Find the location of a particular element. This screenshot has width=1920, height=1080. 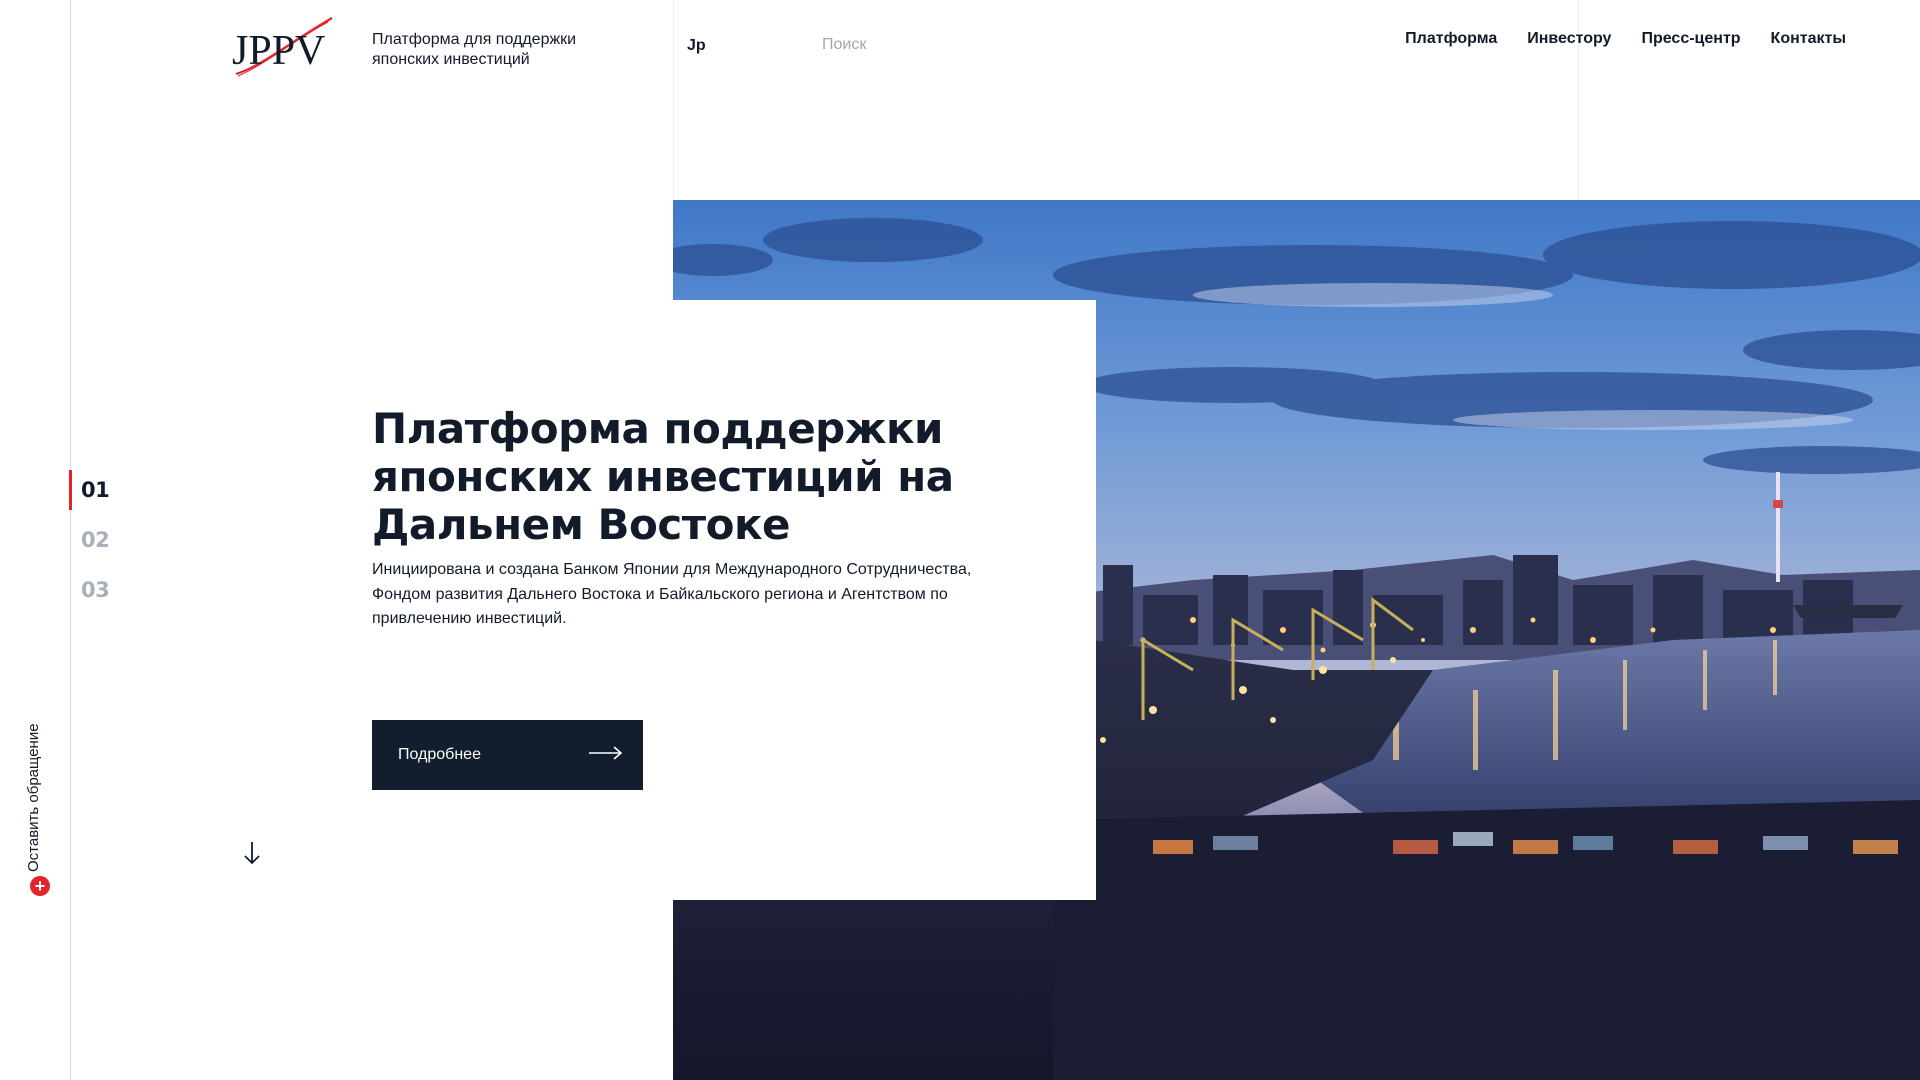

arrow-right-icon is located at coordinates (606, 755).